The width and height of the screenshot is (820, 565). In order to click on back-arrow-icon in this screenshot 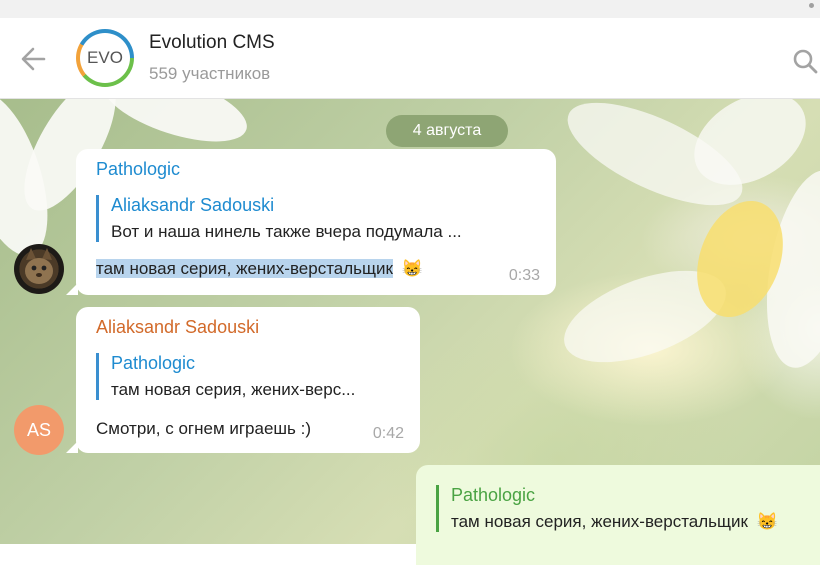, I will do `click(33, 59)`.